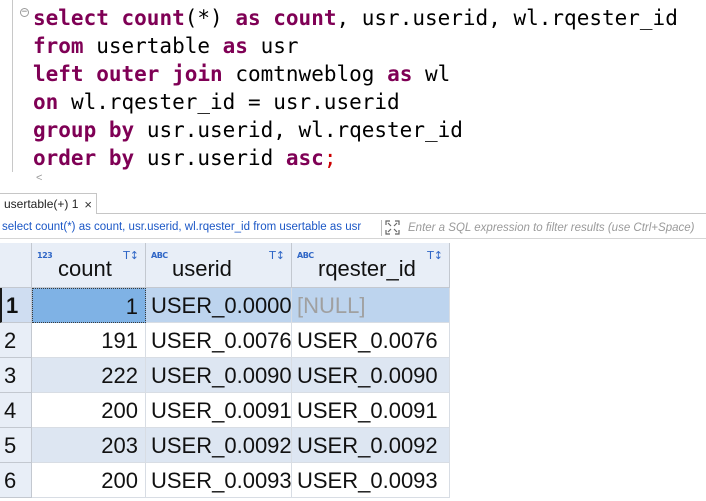 The width and height of the screenshot is (706, 501). What do you see at coordinates (219, 445) in the screenshot?
I see `cell-userid: USER_0.0092` at bounding box center [219, 445].